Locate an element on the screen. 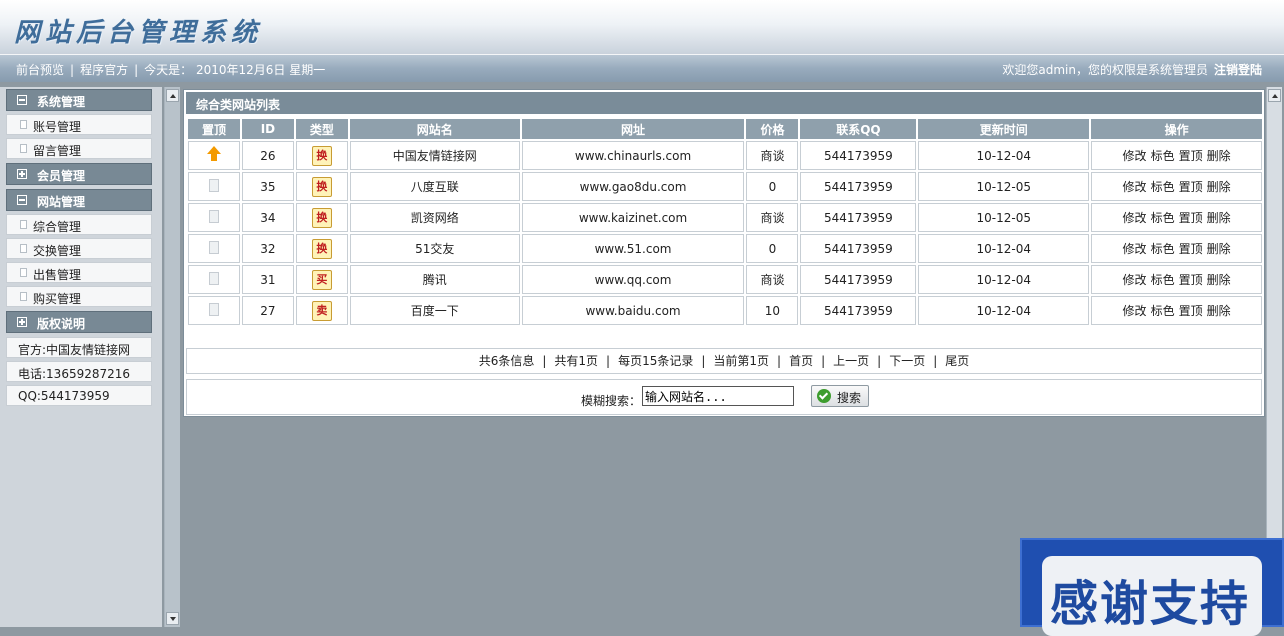 The image size is (1284, 636). menu-group-copyright: 版权说明 is located at coordinates (79, 322).